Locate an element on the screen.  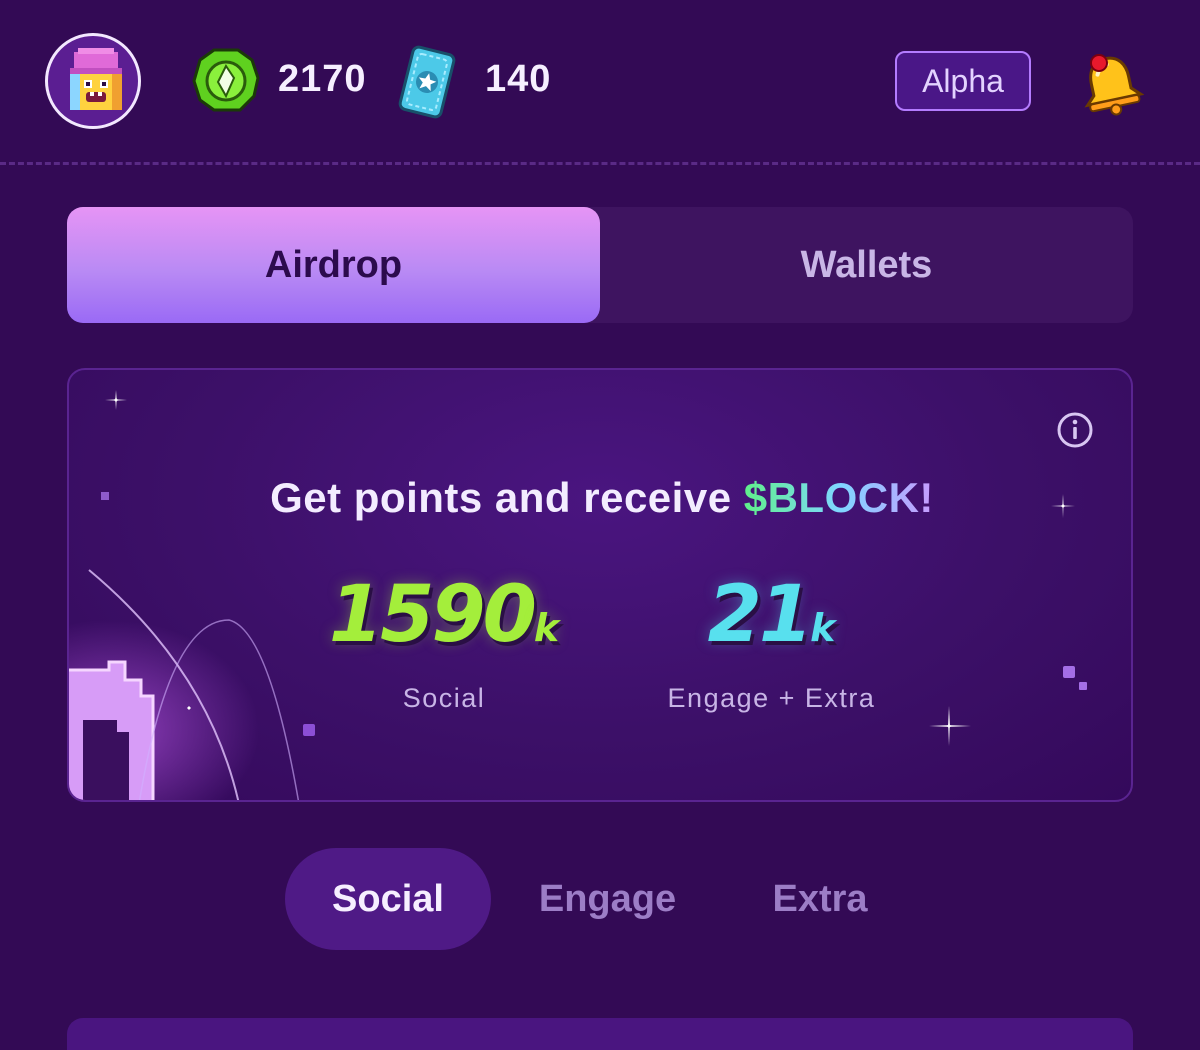
engage-points-label: Engage + Extra is located at coordinates (771, 698).